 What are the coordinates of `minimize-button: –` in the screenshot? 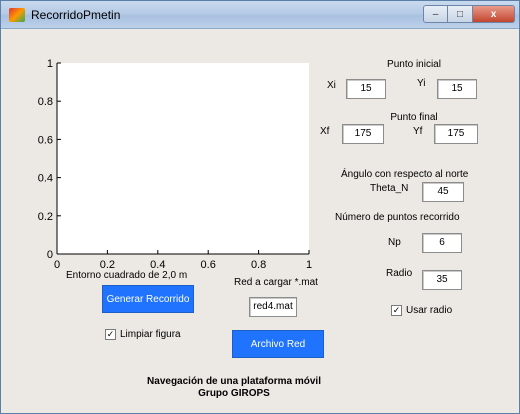 It's located at (435, 14).